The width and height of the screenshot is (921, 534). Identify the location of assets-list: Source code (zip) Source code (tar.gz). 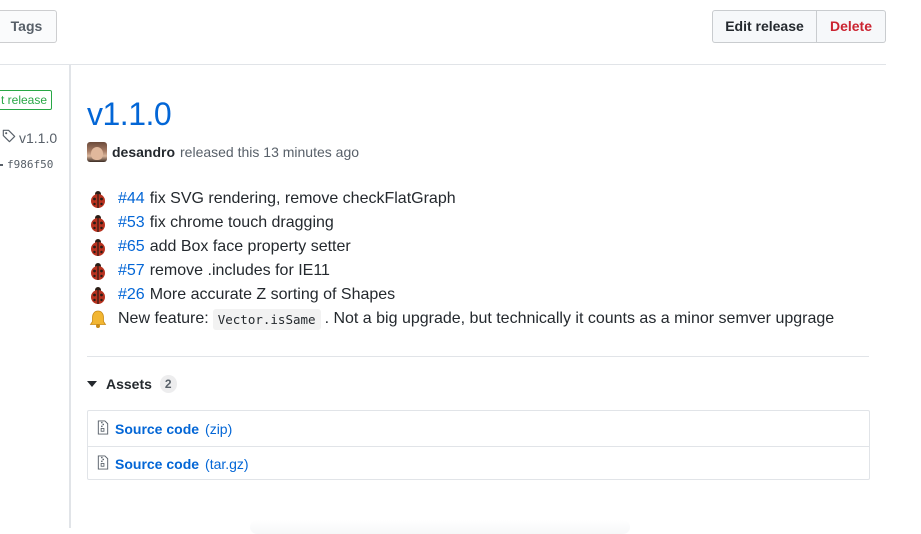
(478, 445).